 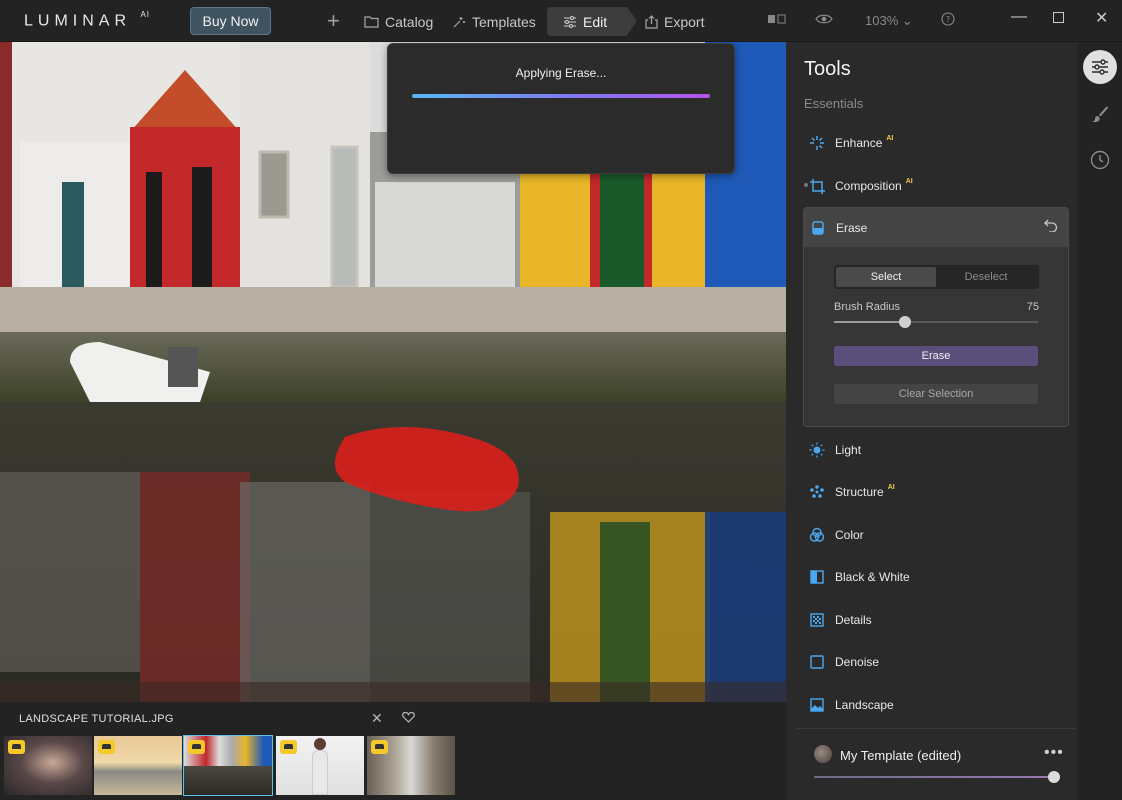 What do you see at coordinates (561, 96) in the screenshot?
I see `progress-bar` at bounding box center [561, 96].